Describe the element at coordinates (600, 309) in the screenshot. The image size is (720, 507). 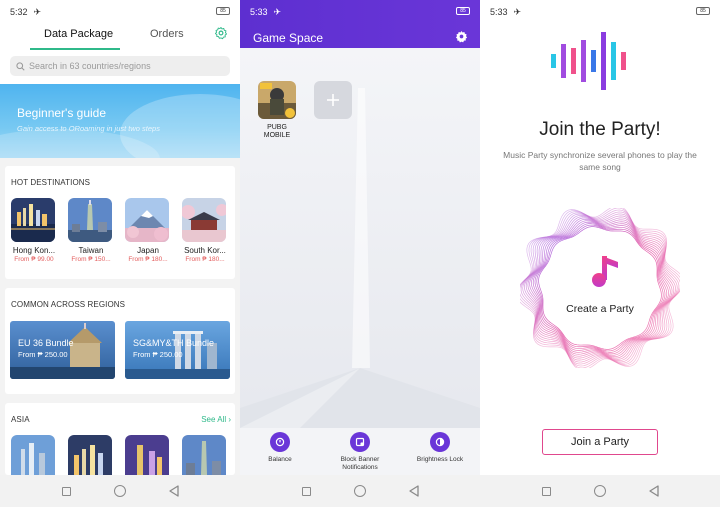
I see `create-party-label: Create a Party` at that location.